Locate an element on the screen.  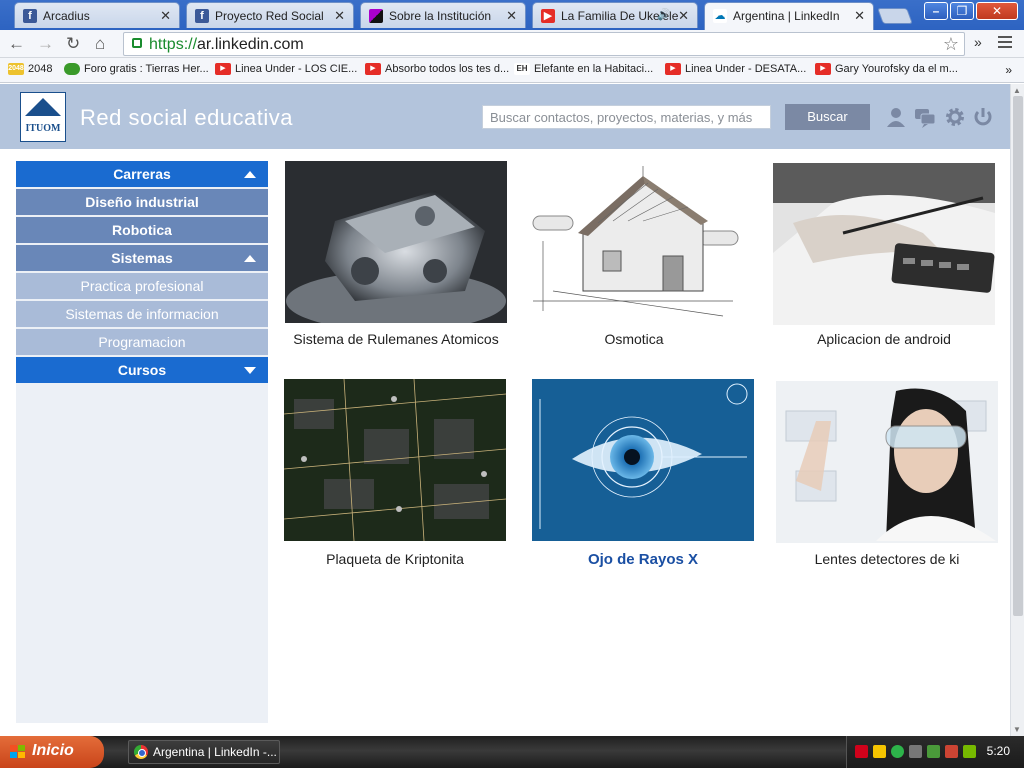
lock-icon is located at coordinates (137, 43).